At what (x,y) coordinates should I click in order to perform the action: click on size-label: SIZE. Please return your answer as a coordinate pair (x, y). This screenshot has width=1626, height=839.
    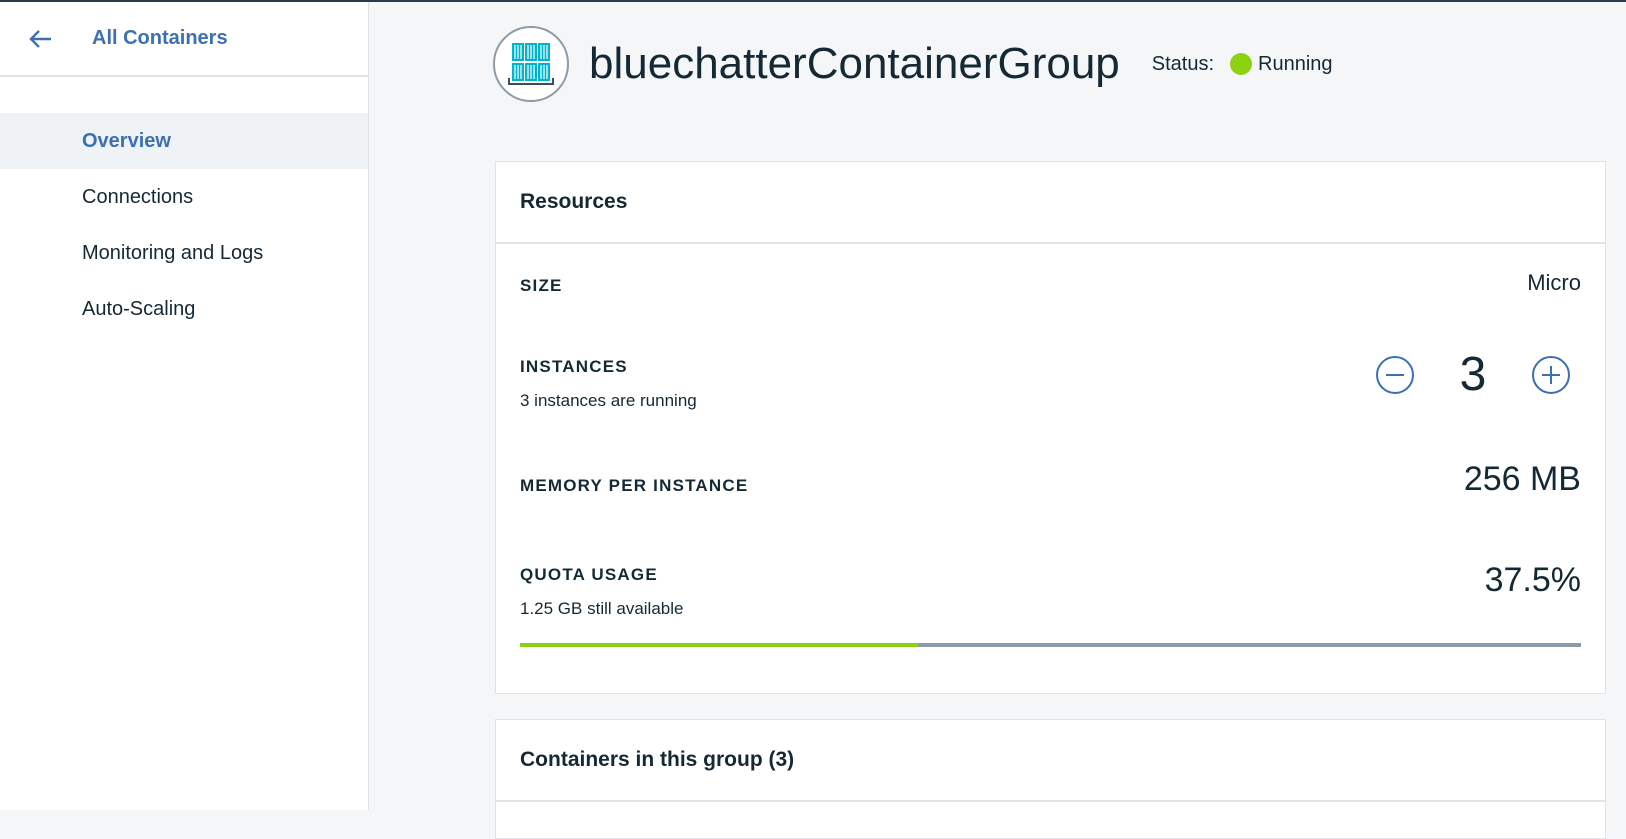
    Looking at the image, I should click on (541, 285).